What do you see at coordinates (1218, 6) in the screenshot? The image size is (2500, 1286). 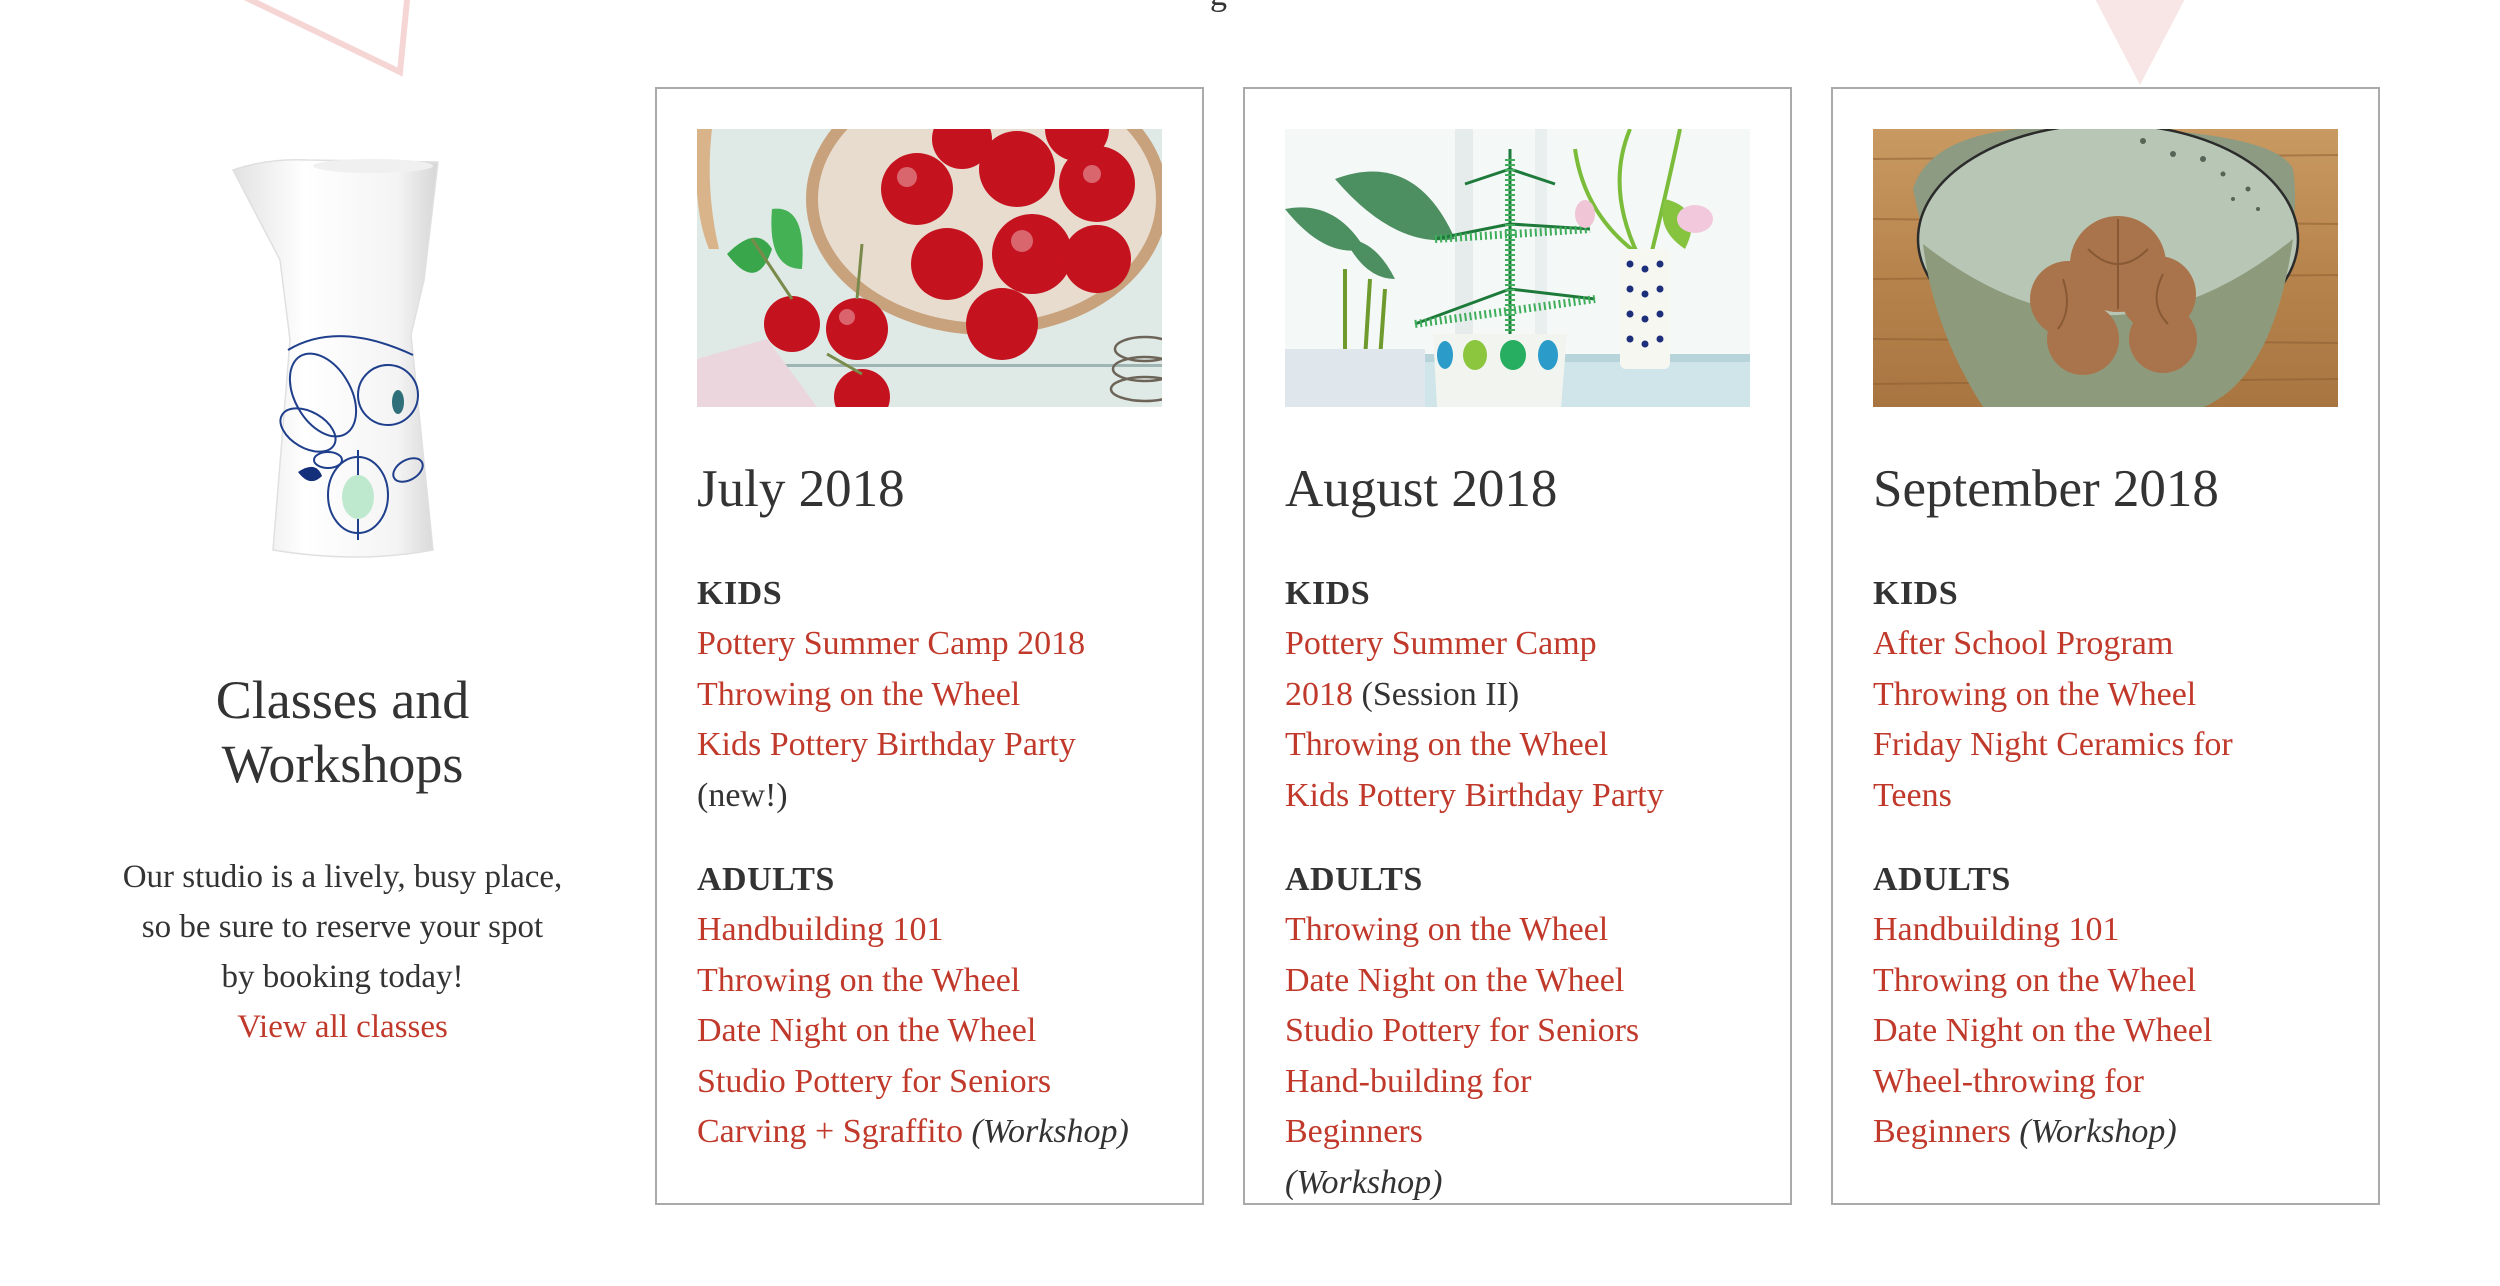 I see `cropped-heading-glyph: g` at bounding box center [1218, 6].